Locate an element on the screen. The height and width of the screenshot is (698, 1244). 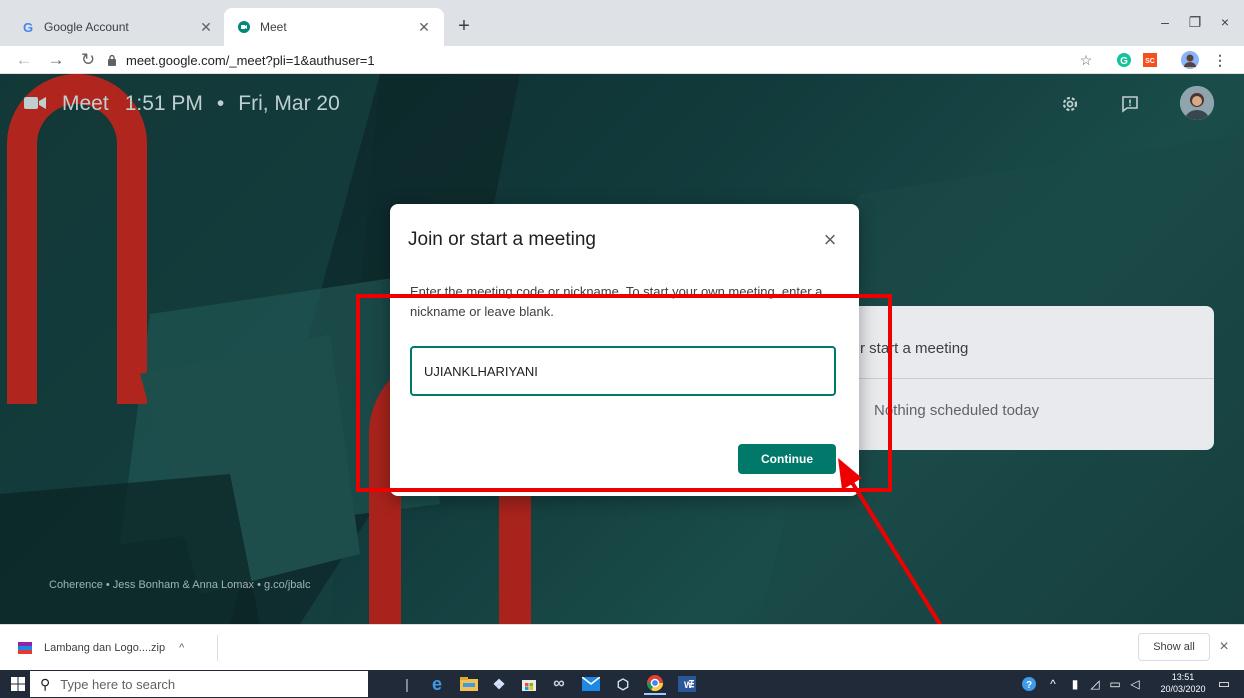
sc-extension-icon: SC is located at coordinates (1150, 60).